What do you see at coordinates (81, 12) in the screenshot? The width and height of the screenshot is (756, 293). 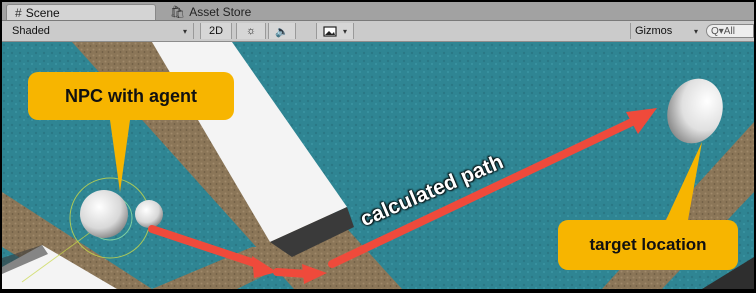 I see `tab-scene: # Scene` at bounding box center [81, 12].